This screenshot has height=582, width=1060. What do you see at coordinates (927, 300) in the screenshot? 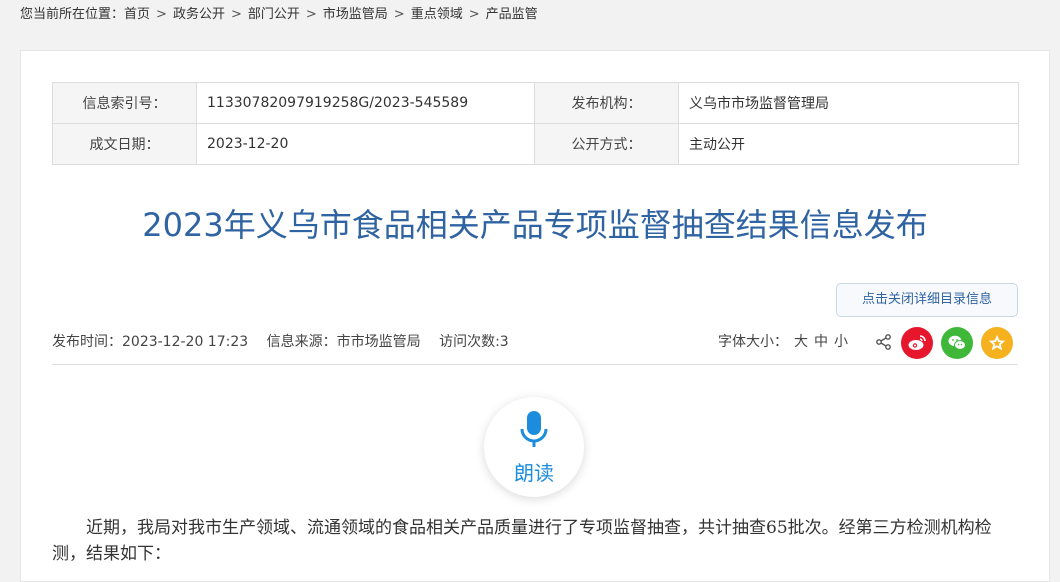
I see `toggle-catalog-button: 点击关闭详细目录信息` at bounding box center [927, 300].